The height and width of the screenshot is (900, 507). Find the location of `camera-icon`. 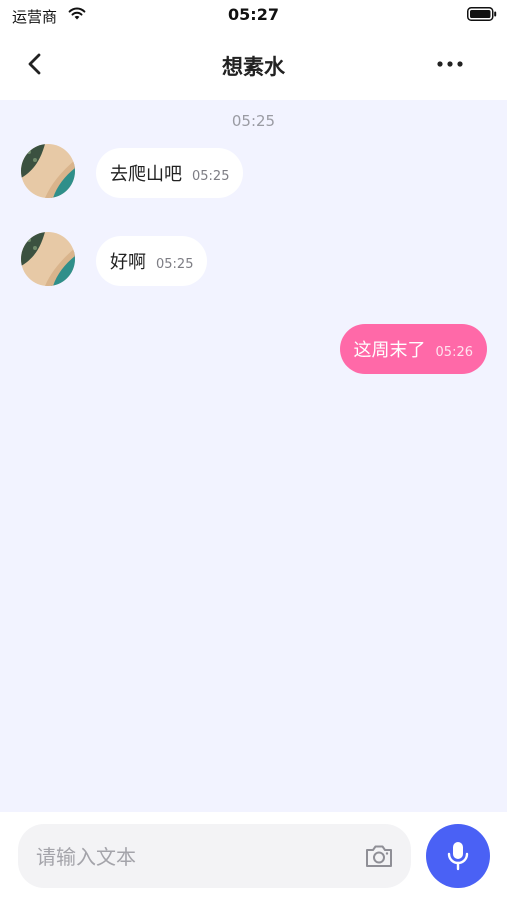

camera-icon is located at coordinates (379, 856).